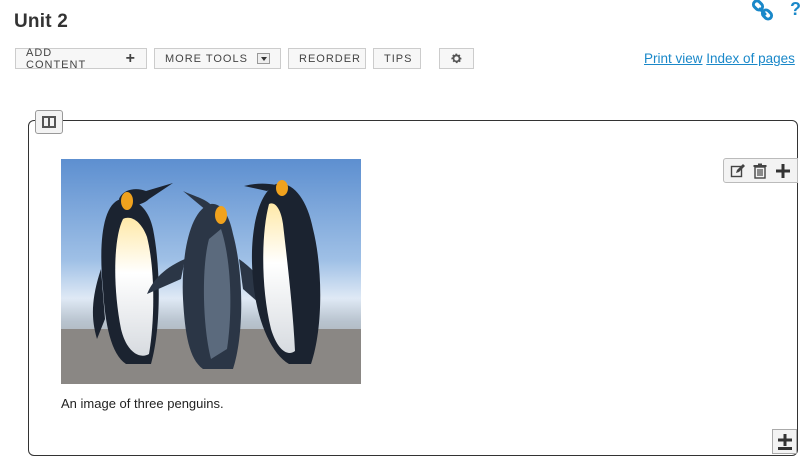  What do you see at coordinates (56, 58) in the screenshot?
I see `add-content-label: ADD CONTENT` at bounding box center [56, 58].